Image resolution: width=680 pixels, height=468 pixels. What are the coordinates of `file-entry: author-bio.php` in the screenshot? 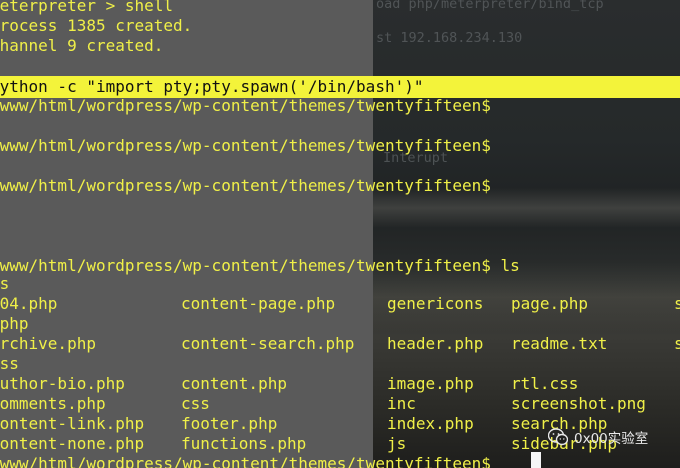 It's located at (62, 383).